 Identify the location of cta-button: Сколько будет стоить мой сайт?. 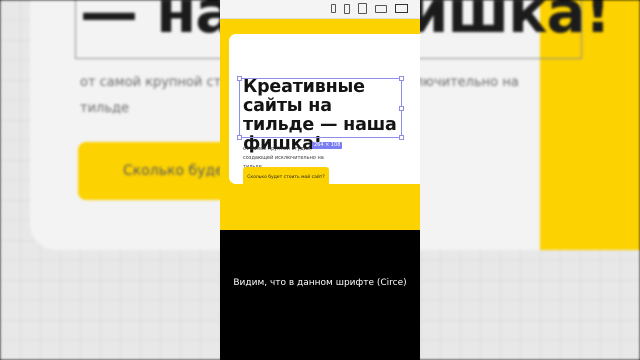
(286, 177).